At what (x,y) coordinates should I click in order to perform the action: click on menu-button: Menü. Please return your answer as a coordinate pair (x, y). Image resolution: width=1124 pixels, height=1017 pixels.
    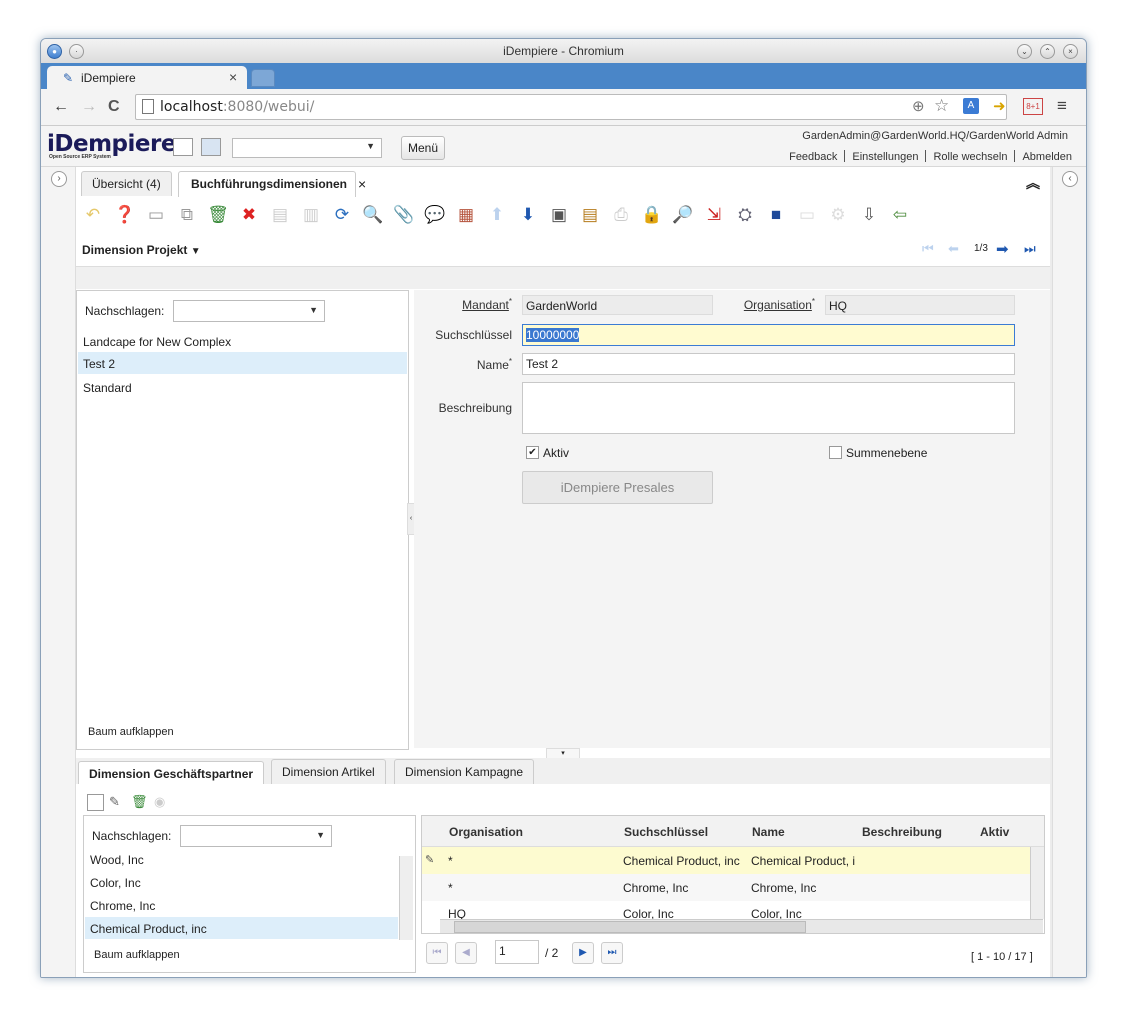
    Looking at the image, I should click on (423, 148).